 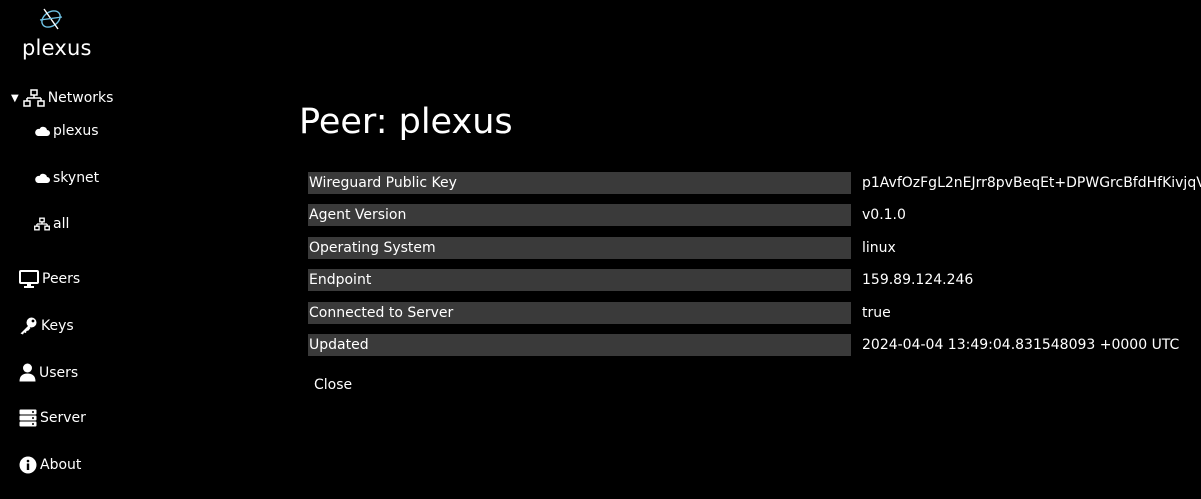 I want to click on sidebar-item-server: Server, so click(x=52, y=418).